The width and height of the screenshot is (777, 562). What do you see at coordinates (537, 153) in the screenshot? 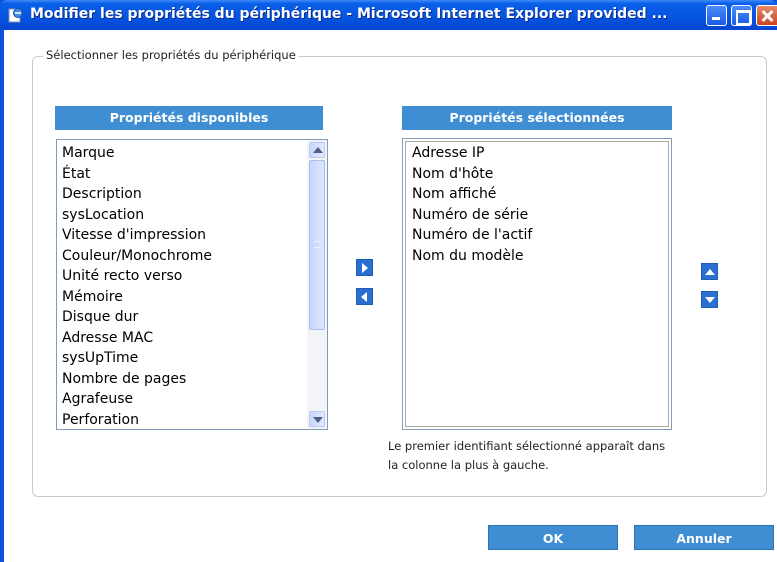
I see `list-item: Adresse IP` at bounding box center [537, 153].